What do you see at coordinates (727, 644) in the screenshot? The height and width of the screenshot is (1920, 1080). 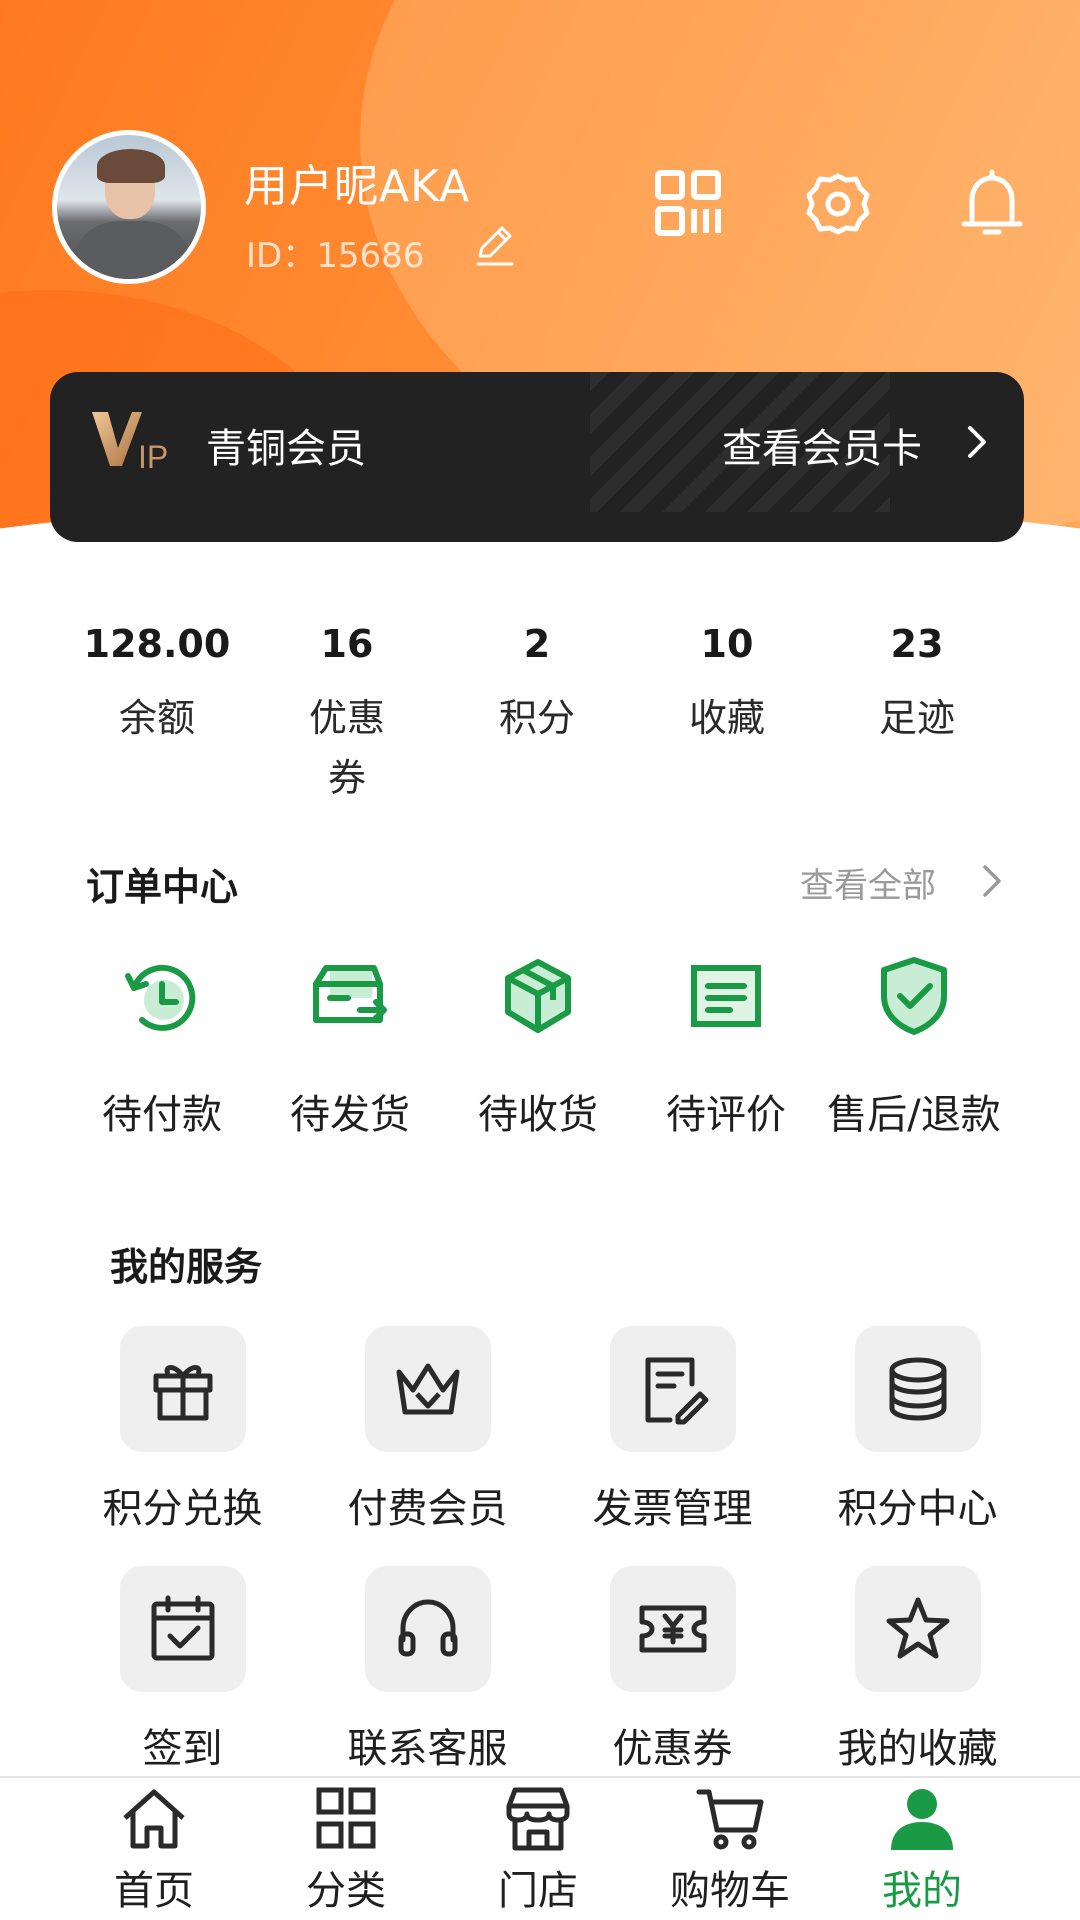 I see `stat-value: 10` at bounding box center [727, 644].